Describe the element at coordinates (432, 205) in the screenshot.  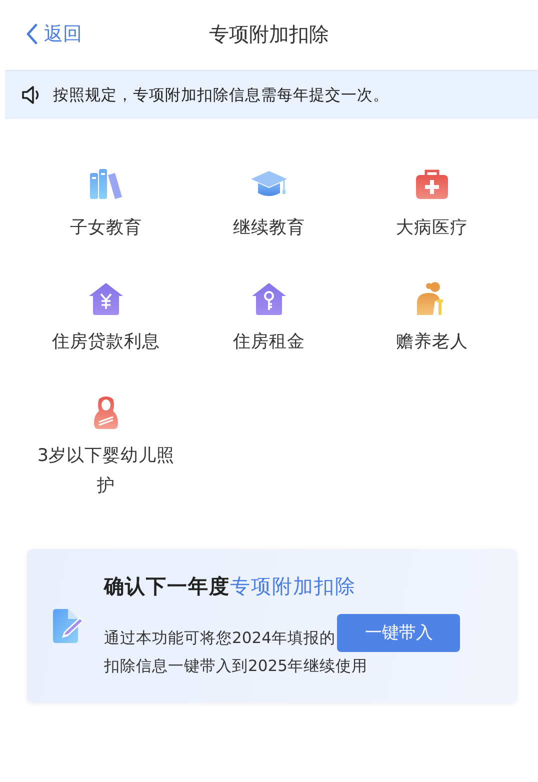
I see `deduction-item: 大病医疗` at that location.